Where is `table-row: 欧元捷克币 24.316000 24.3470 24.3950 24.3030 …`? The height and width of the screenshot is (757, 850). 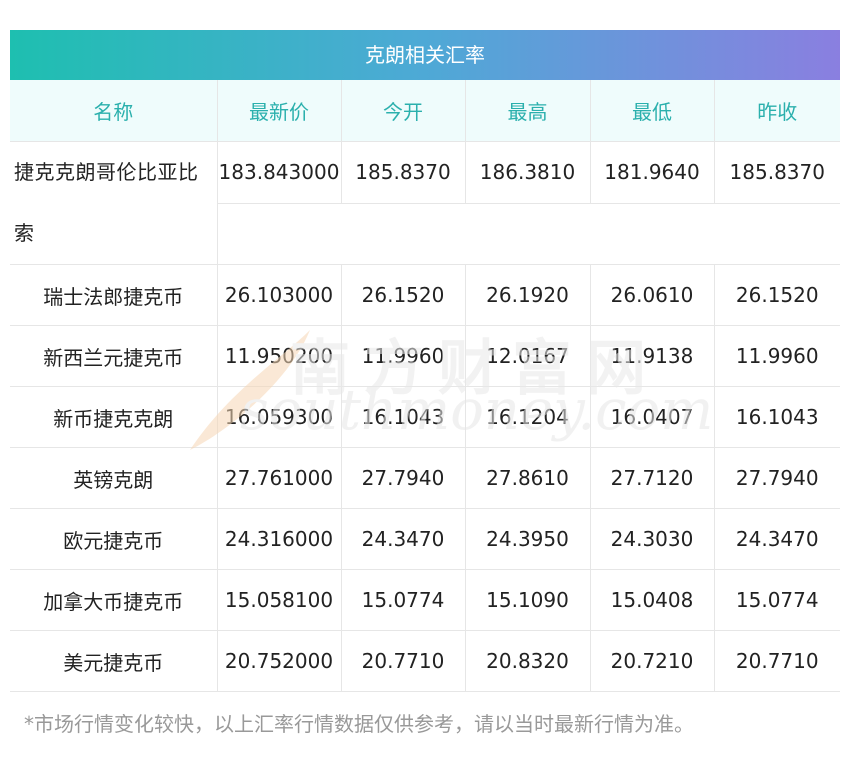
table-row: 欧元捷克币 24.316000 24.3470 24.3950 24.3030 … is located at coordinates (425, 539).